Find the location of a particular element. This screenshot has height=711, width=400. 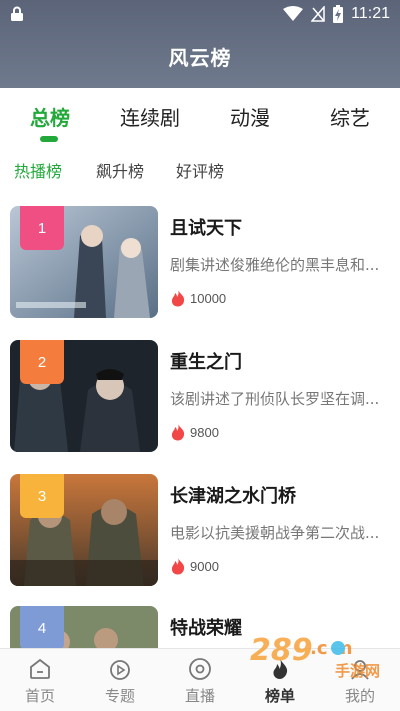

tab-series: 连续剧 is located at coordinates (150, 116).